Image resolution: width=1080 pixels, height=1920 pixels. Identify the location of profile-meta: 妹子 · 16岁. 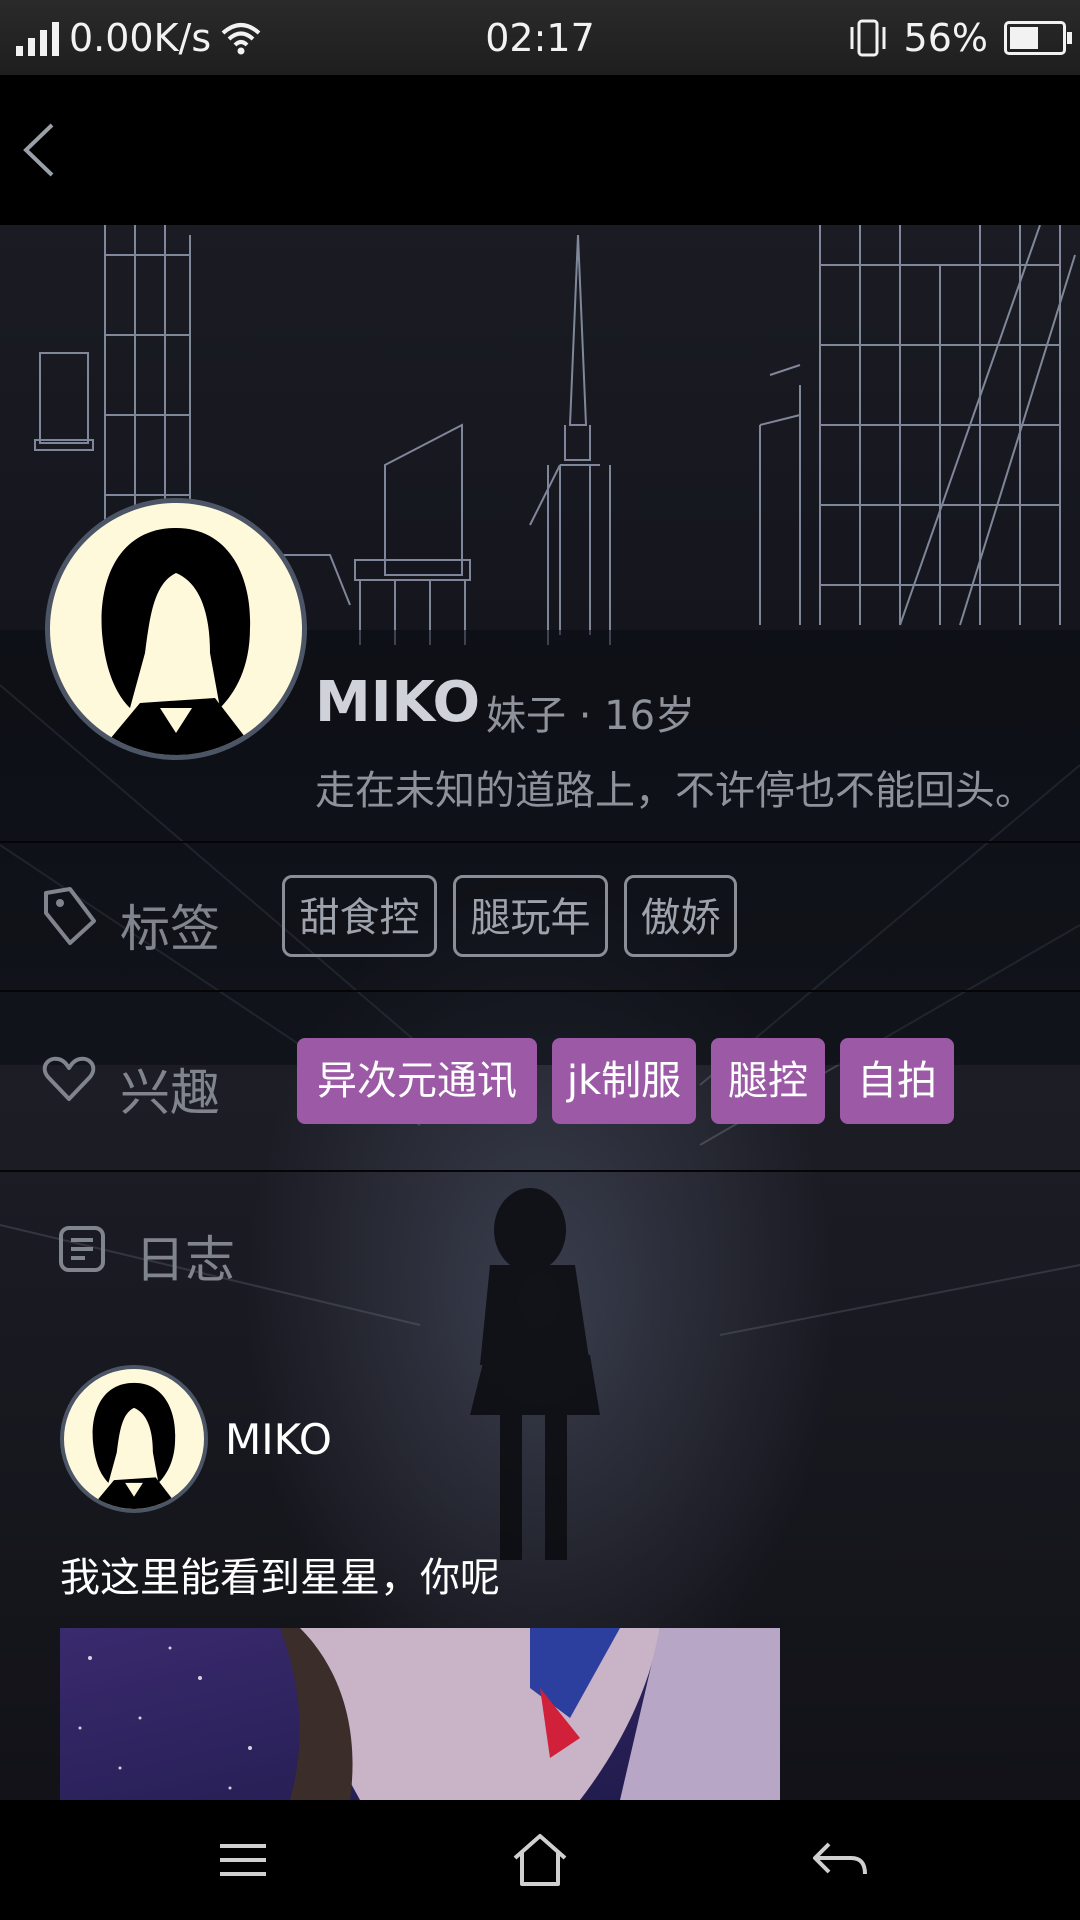
(591, 716).